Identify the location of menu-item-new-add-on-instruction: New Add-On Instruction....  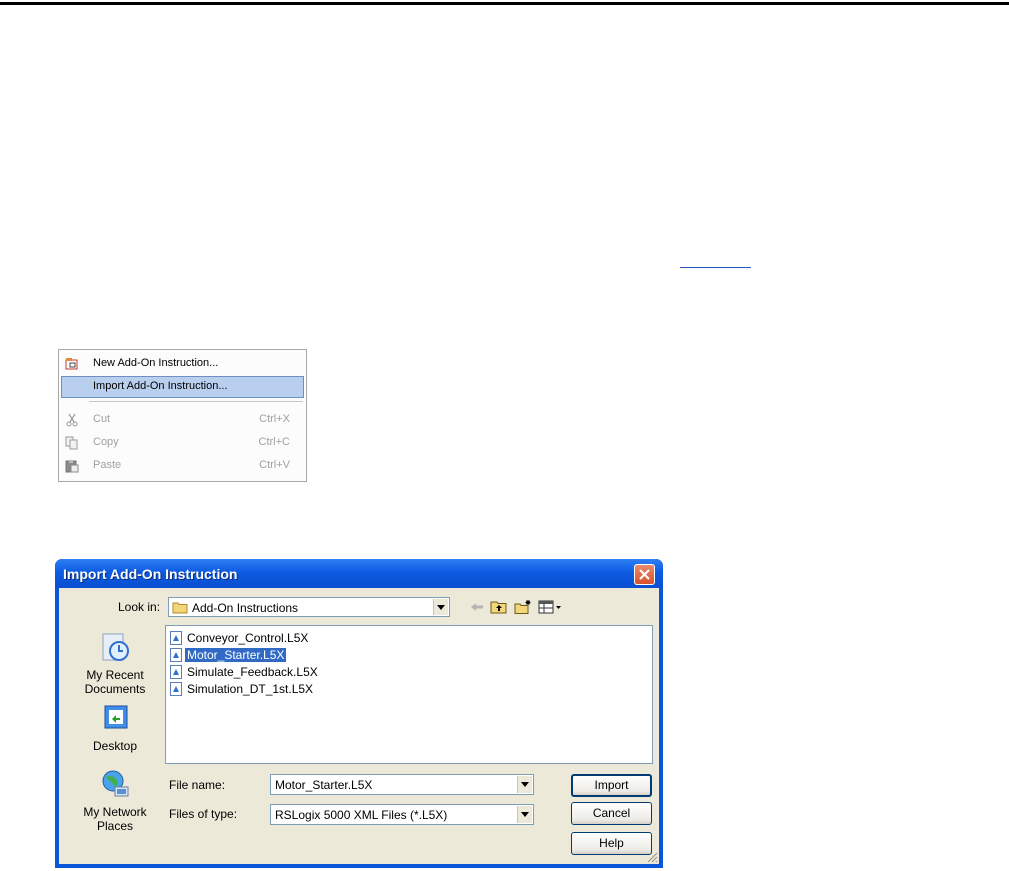
(182, 364).